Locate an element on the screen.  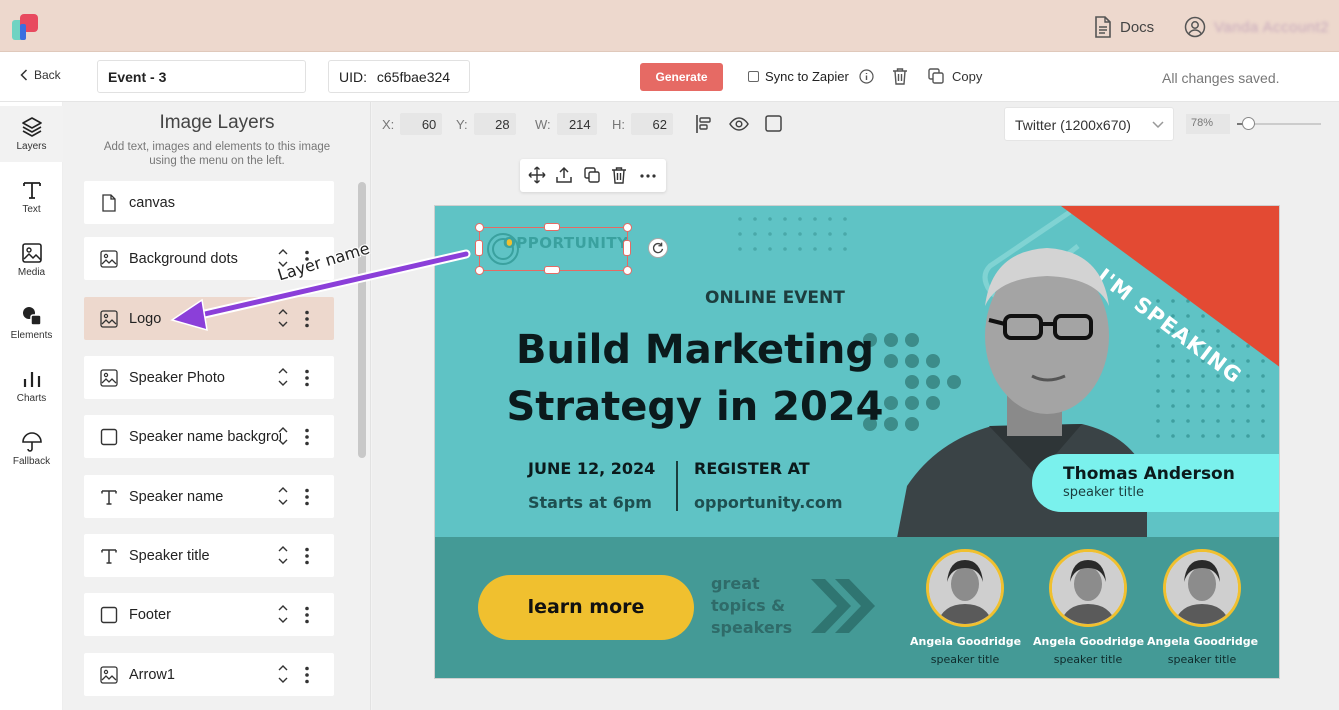
headline-line: Strategy in 2024 is located at coordinates (695, 407).